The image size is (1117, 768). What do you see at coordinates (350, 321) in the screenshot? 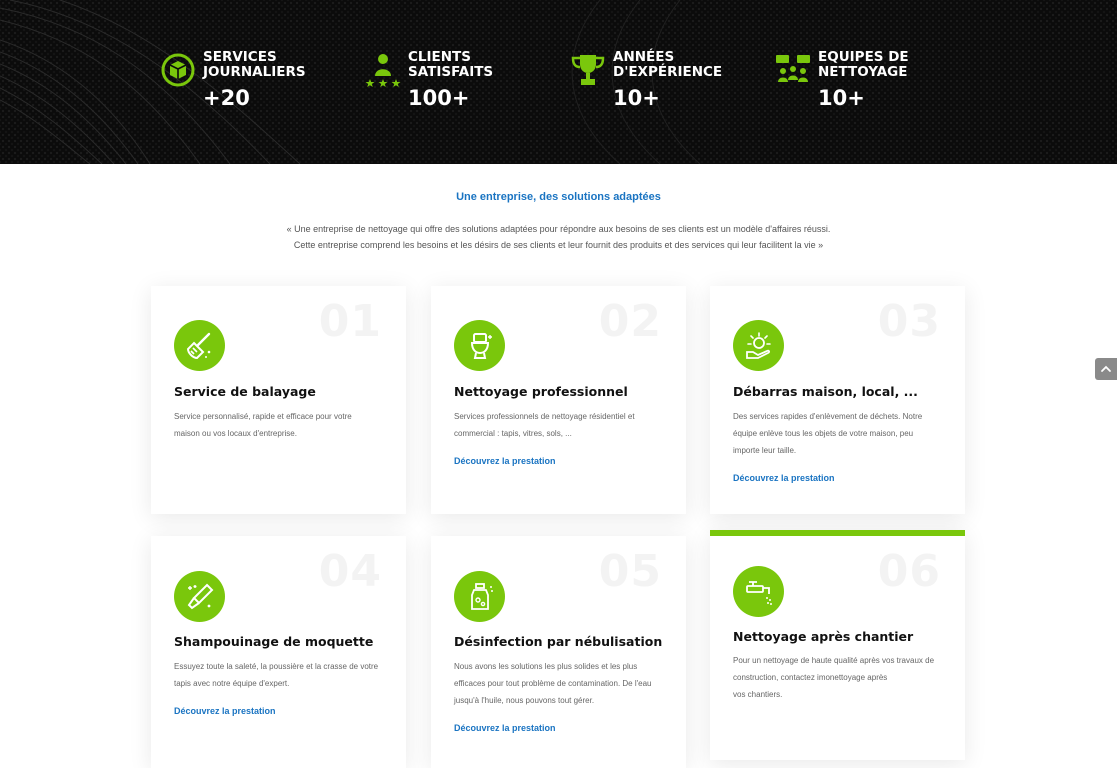
I see `card-number: 01` at bounding box center [350, 321].